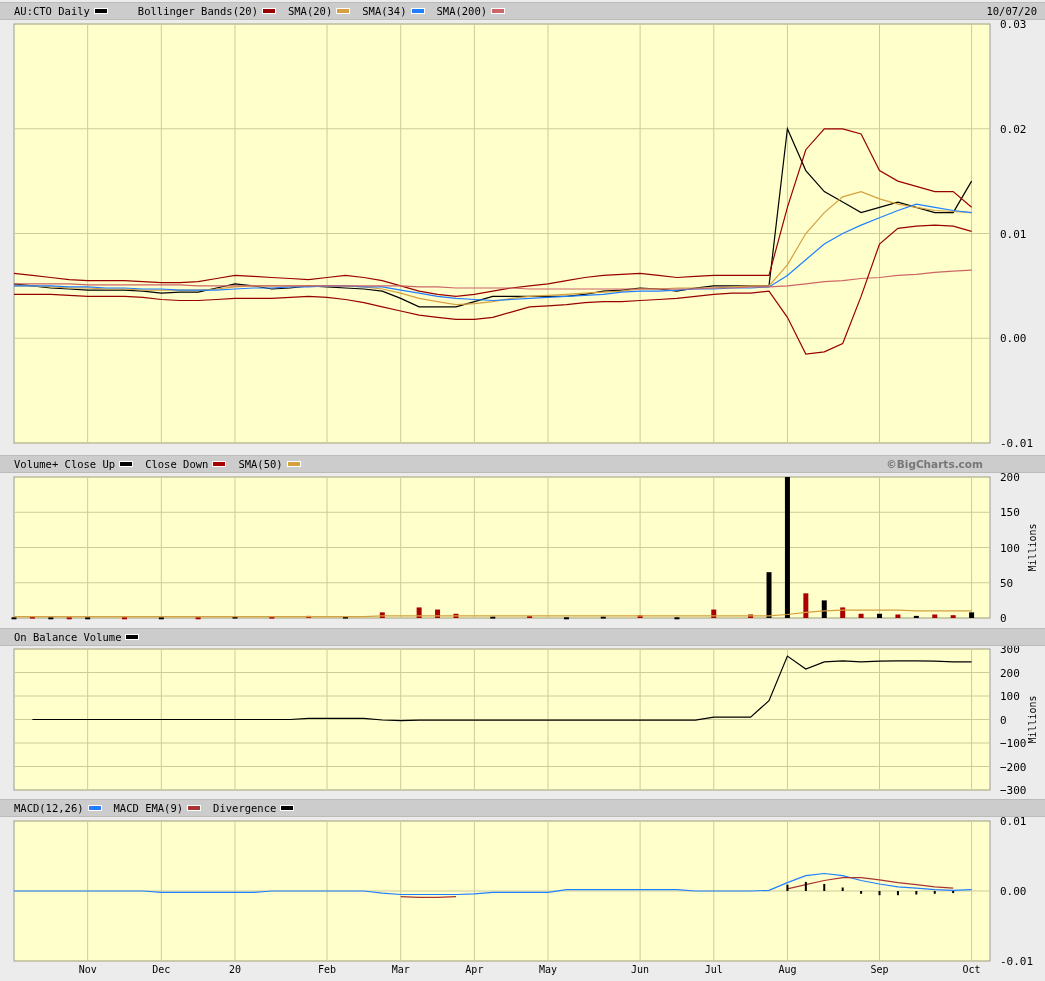 The height and width of the screenshot is (981, 1045). Describe the element at coordinates (177, 464) in the screenshot. I see `legend-label: Close Down` at that location.